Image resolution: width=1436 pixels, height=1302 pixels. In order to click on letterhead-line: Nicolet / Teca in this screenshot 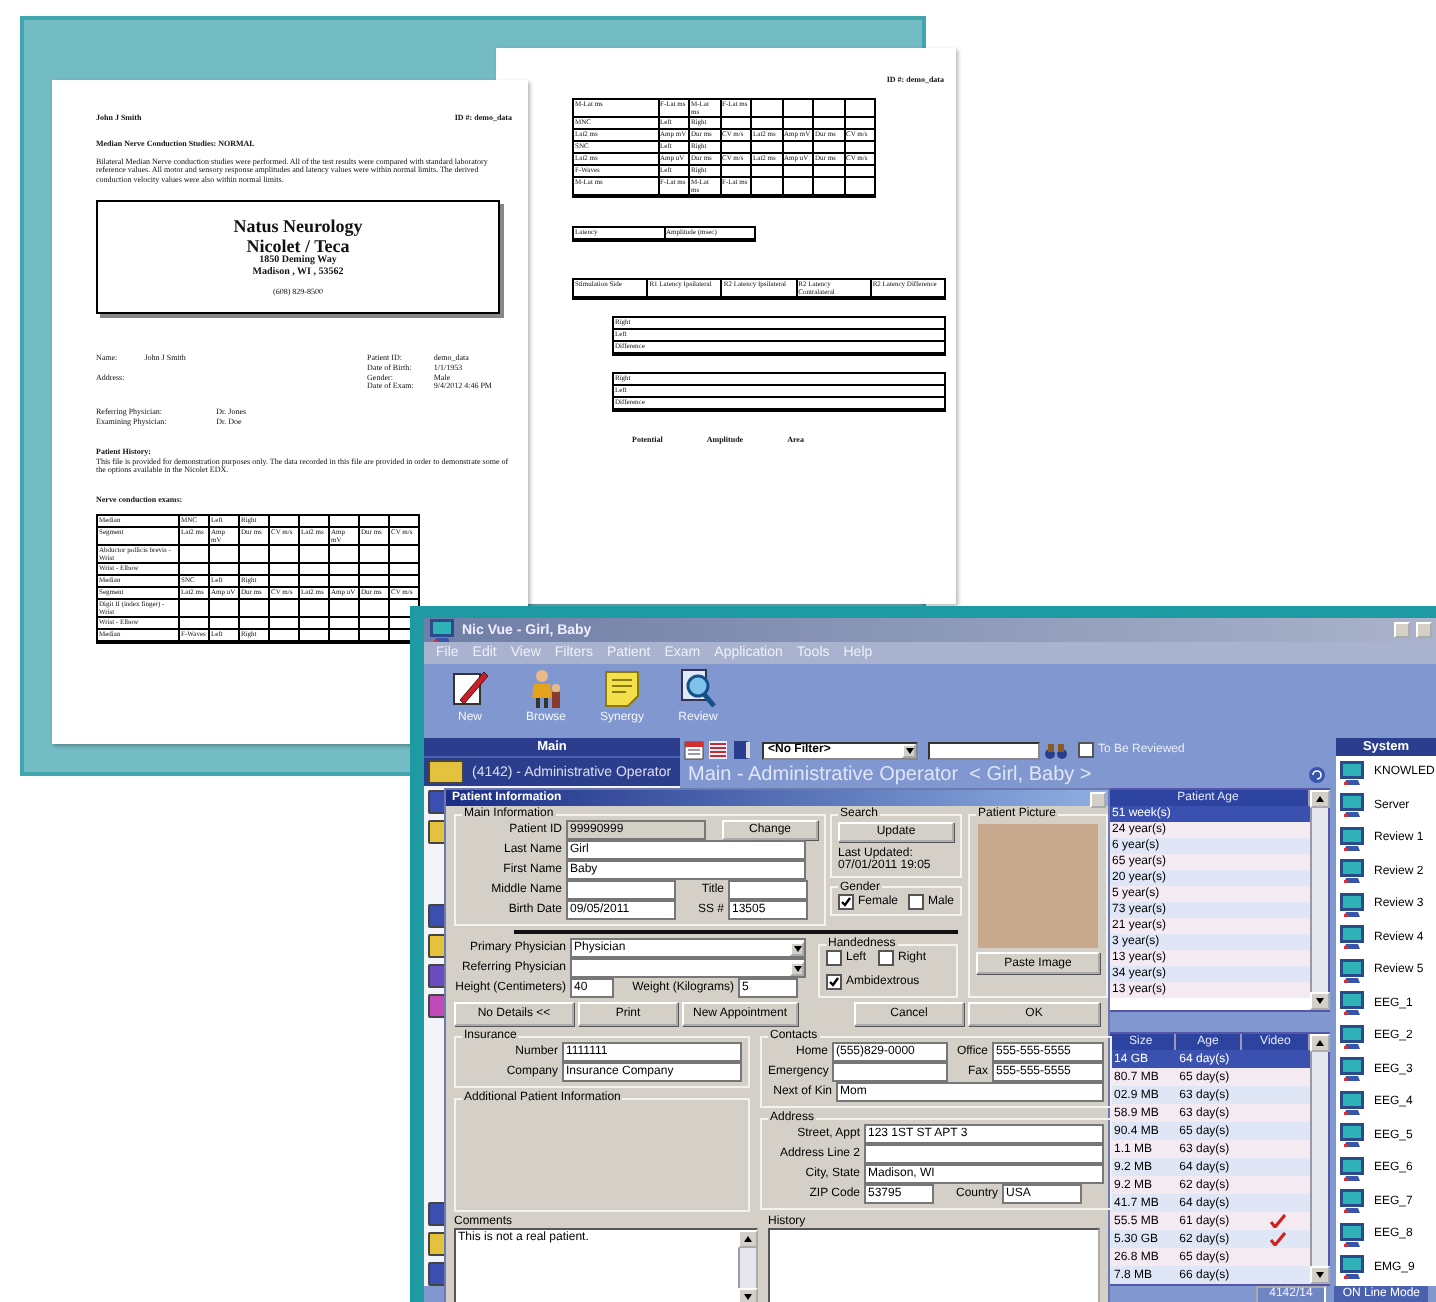, I will do `click(298, 246)`.